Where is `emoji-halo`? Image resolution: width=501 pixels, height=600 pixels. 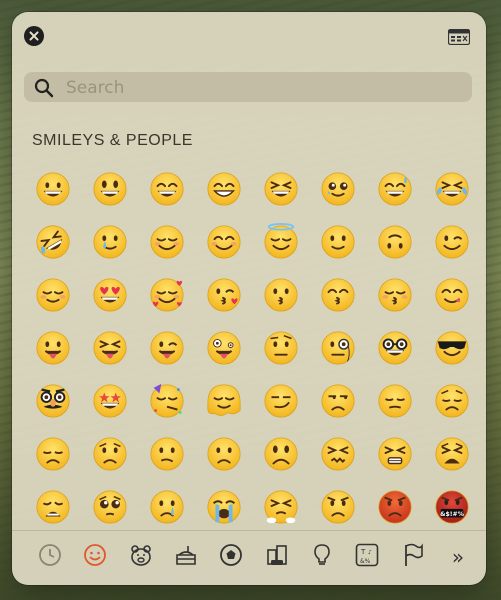 emoji-halo is located at coordinates (280, 241).